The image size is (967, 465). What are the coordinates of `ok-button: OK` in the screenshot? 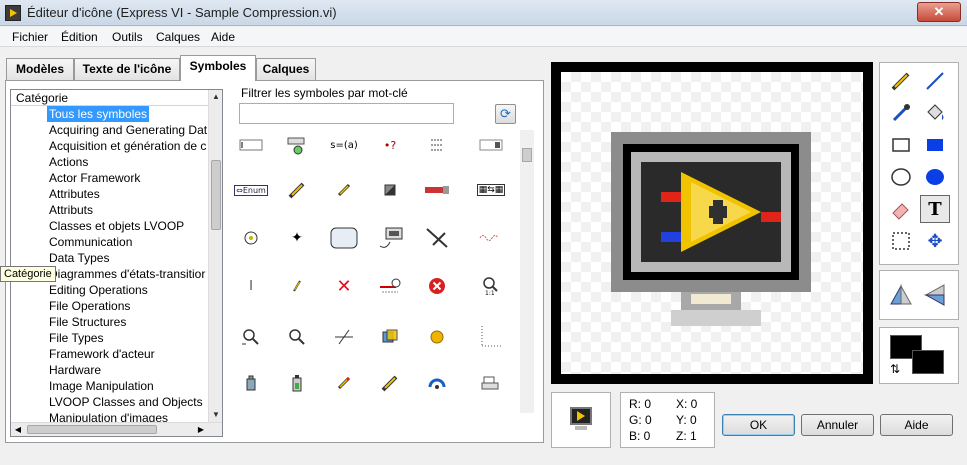 It's located at (758, 425).